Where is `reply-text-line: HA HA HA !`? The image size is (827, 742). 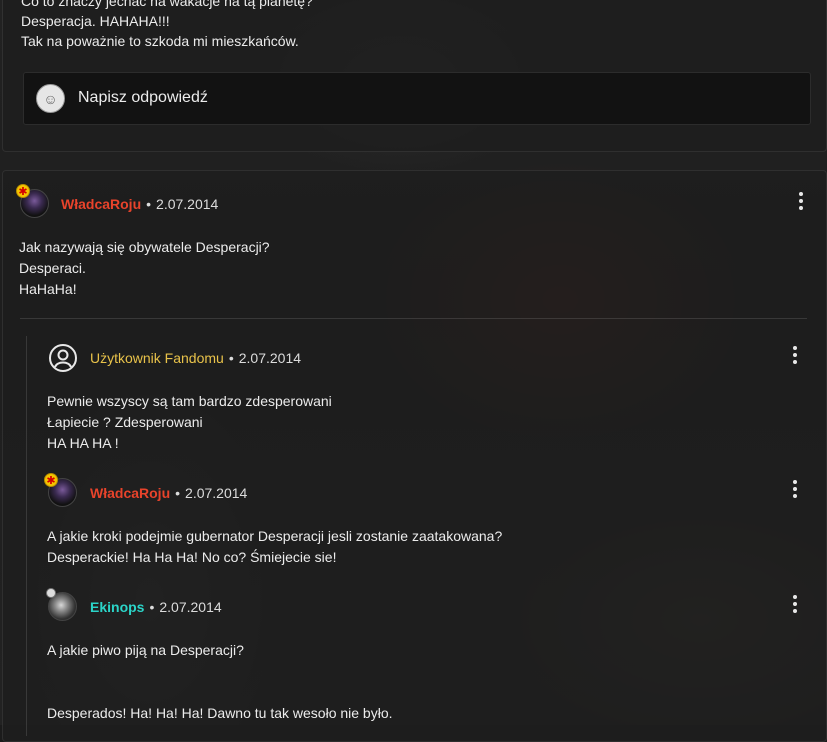
reply-text-line: HA HA HA ! is located at coordinates (83, 443).